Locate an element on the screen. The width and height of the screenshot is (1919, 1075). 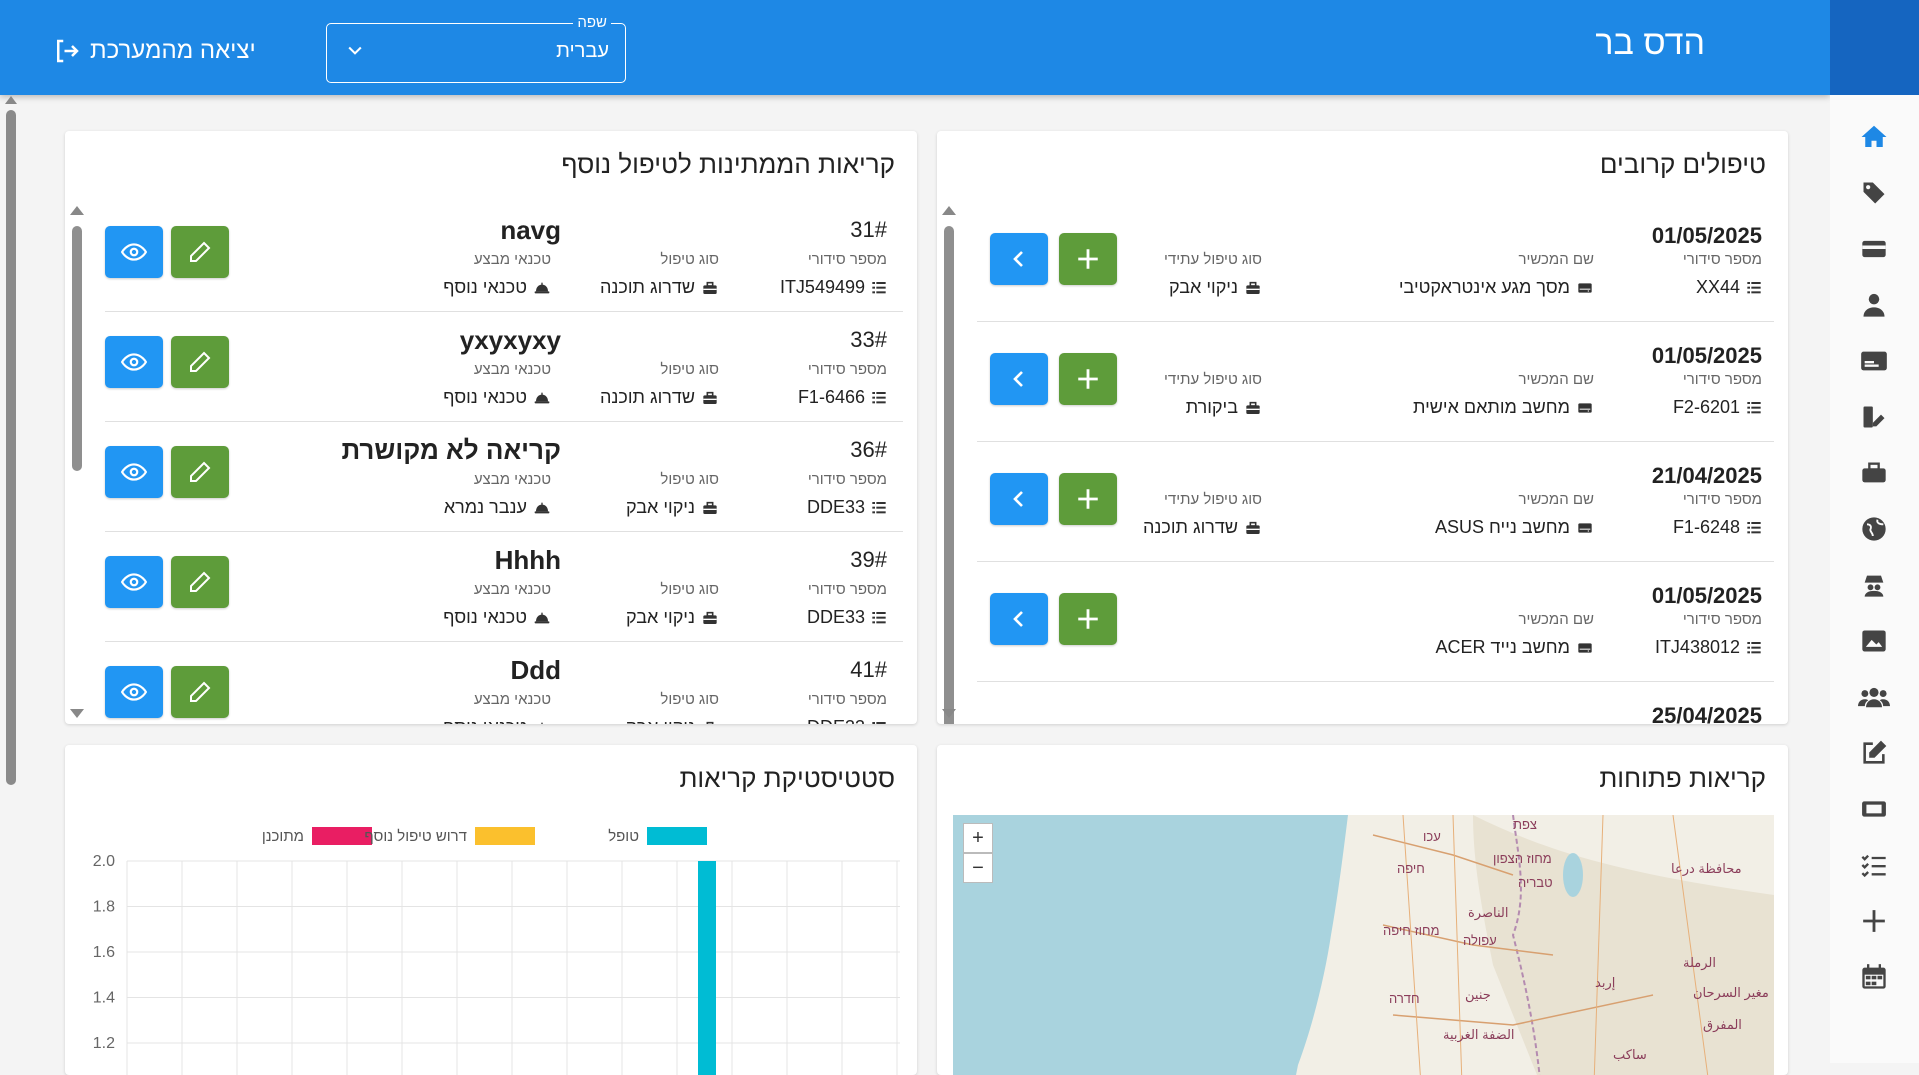
calendar-icon is located at coordinates (1874, 977).